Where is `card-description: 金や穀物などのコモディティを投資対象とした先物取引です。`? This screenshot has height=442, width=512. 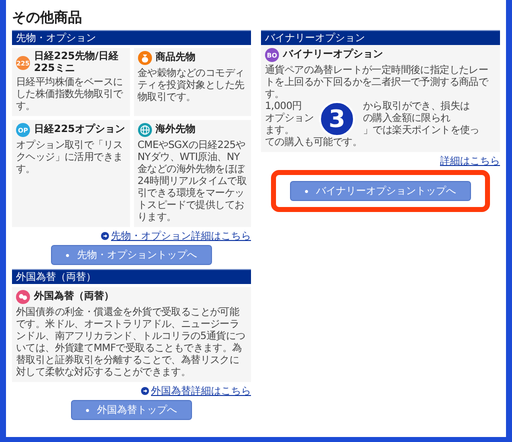
card-description: 金や穀物などのコモディティを投資対象とした先物取引です。 is located at coordinates (192, 86).